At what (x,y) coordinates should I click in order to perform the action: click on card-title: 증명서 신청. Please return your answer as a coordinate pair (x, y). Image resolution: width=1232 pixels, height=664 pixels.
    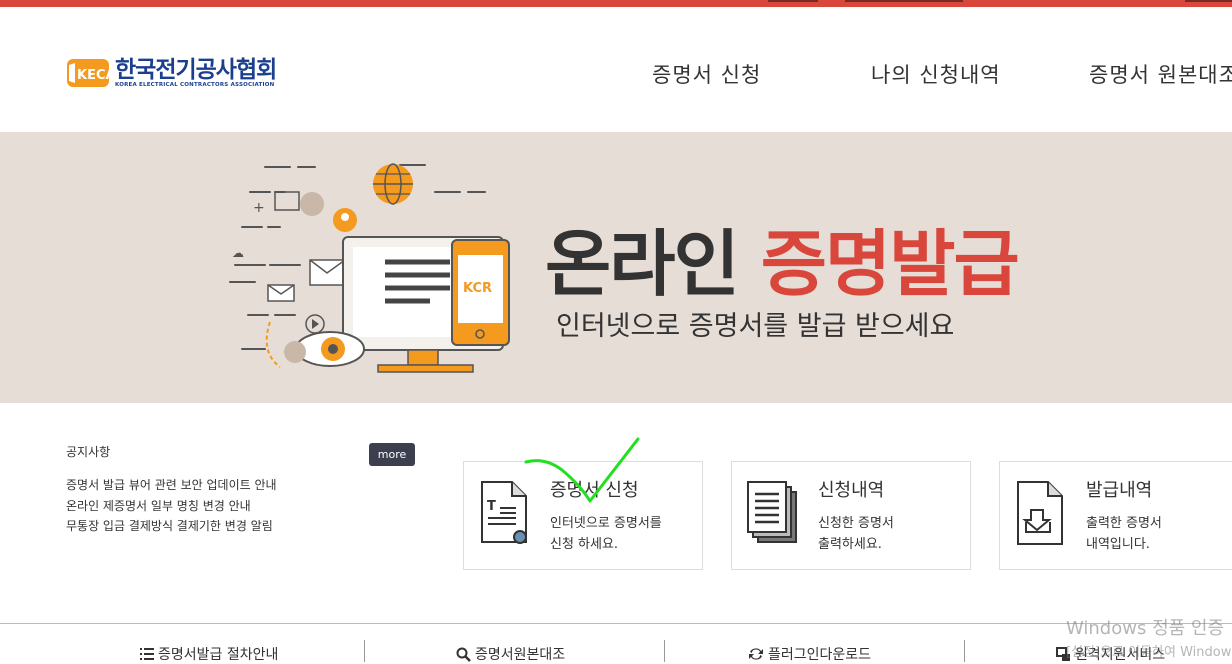
    Looking at the image, I should click on (594, 490).